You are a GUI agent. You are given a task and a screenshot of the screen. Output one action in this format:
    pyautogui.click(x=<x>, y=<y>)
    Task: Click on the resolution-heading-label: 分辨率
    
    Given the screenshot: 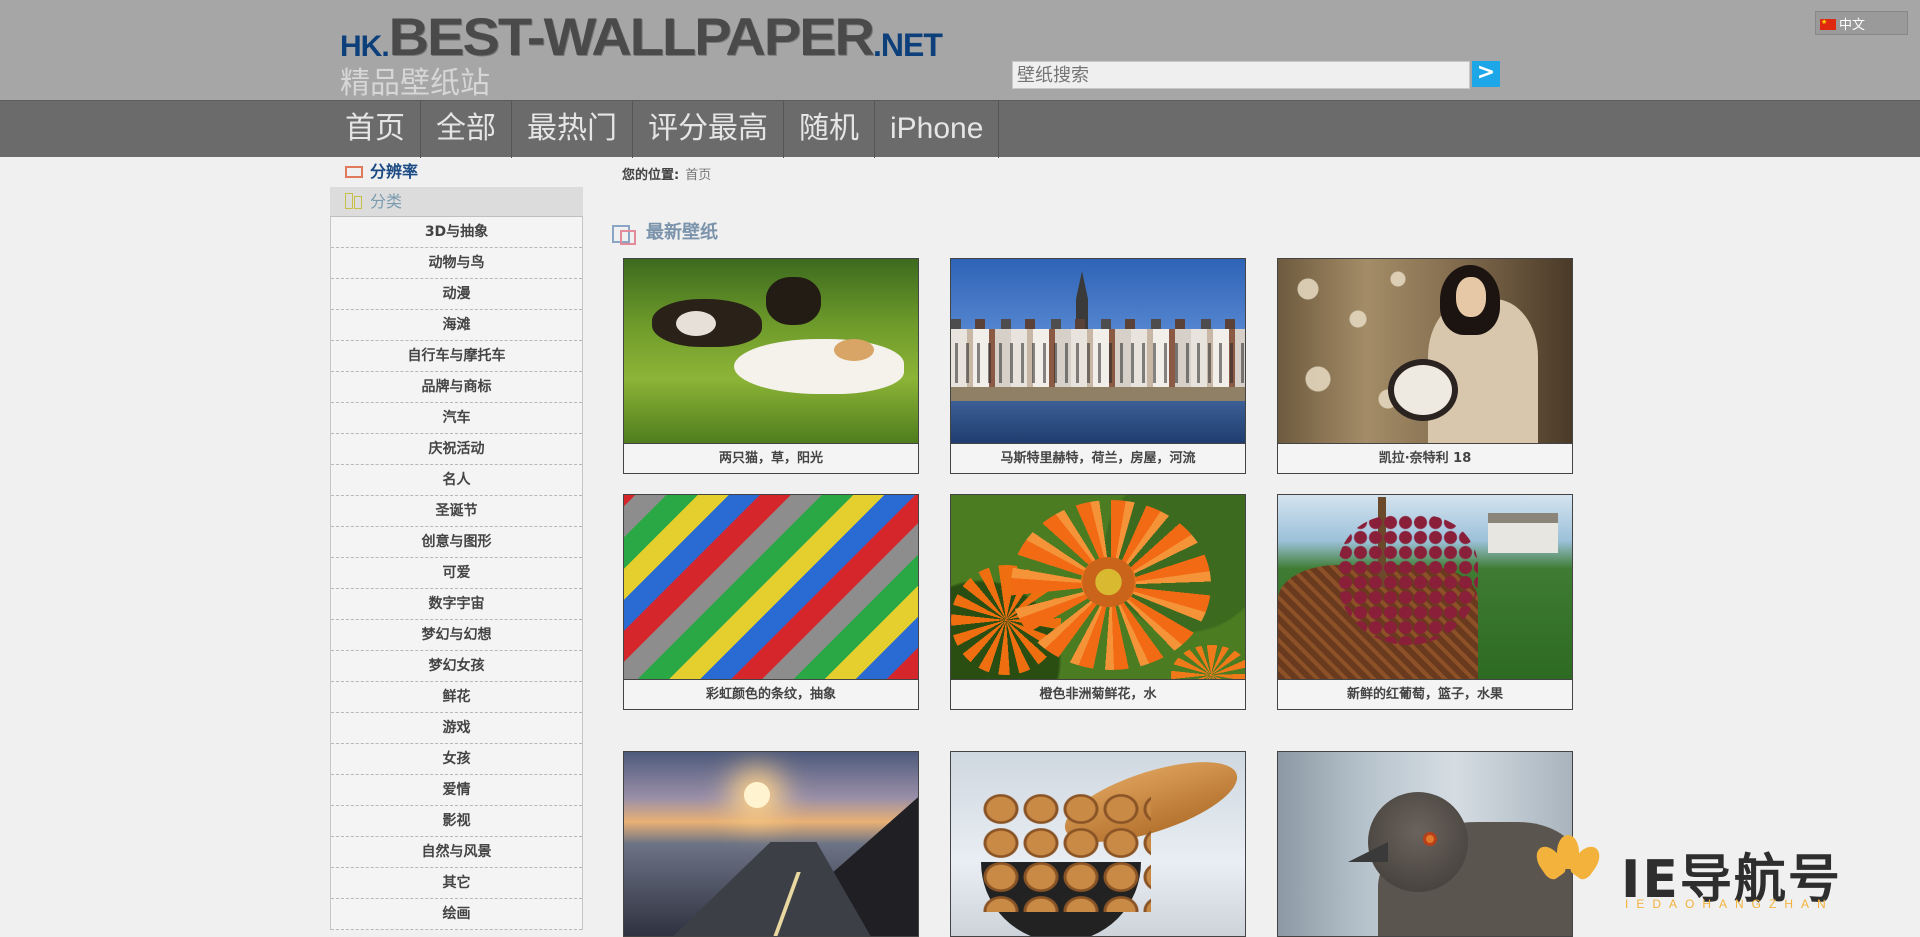 What is the action you would take?
    pyautogui.click(x=394, y=171)
    